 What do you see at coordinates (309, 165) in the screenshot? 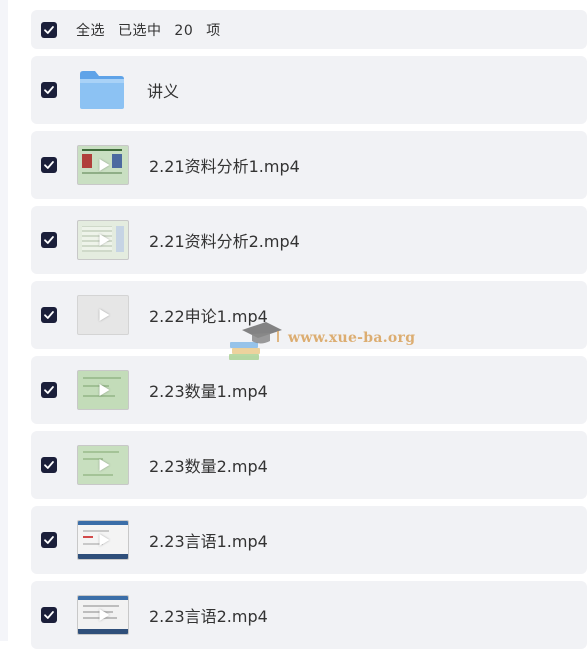
I see `list-item: 2.21资料分析1.mp4` at bounding box center [309, 165].